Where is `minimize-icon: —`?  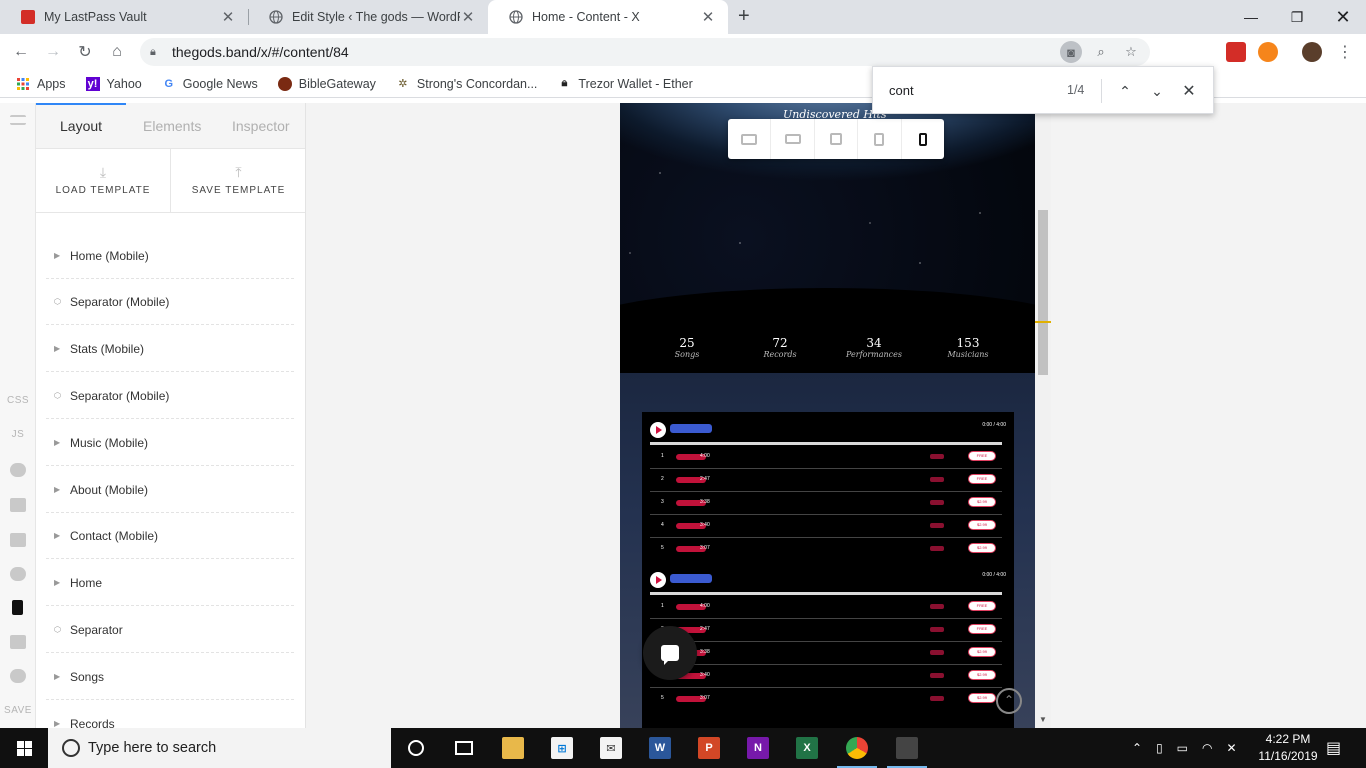 minimize-icon: — is located at coordinates (1251, 17).